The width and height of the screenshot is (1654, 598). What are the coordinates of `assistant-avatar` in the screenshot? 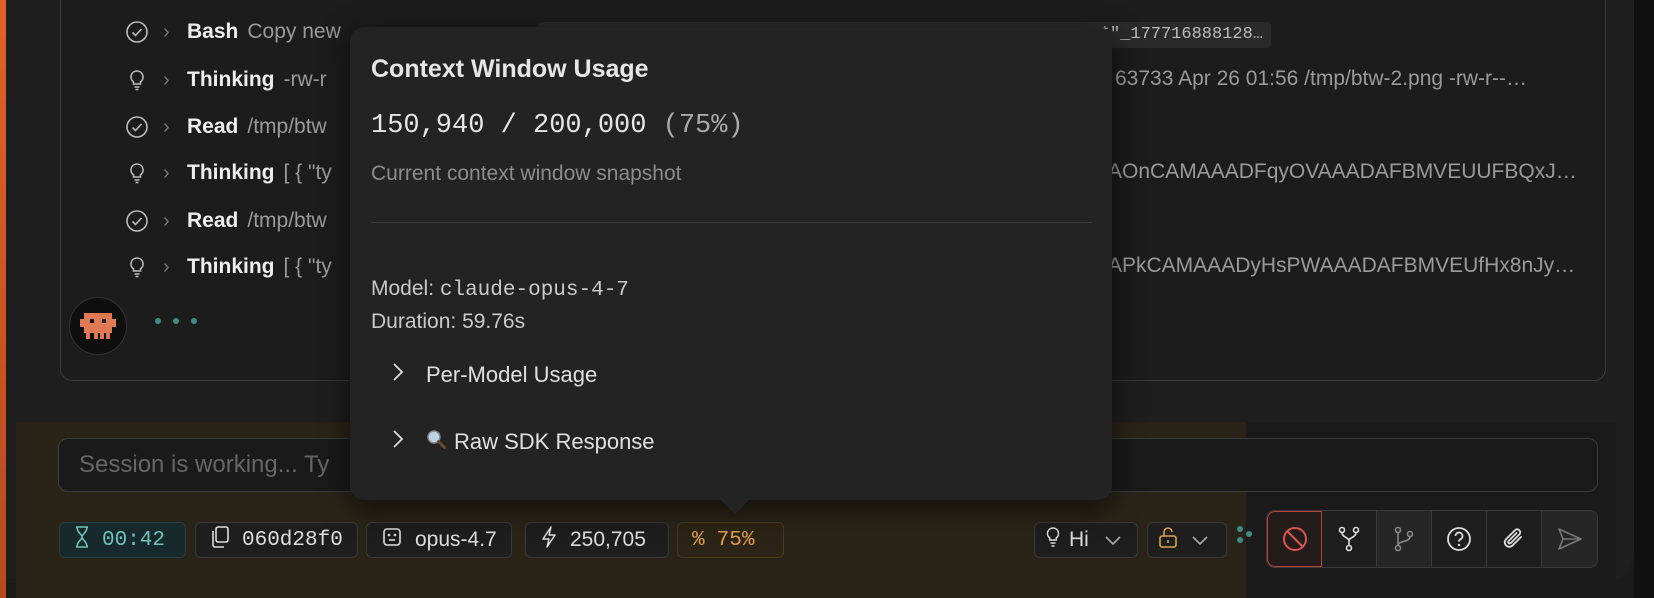 It's located at (98, 326).